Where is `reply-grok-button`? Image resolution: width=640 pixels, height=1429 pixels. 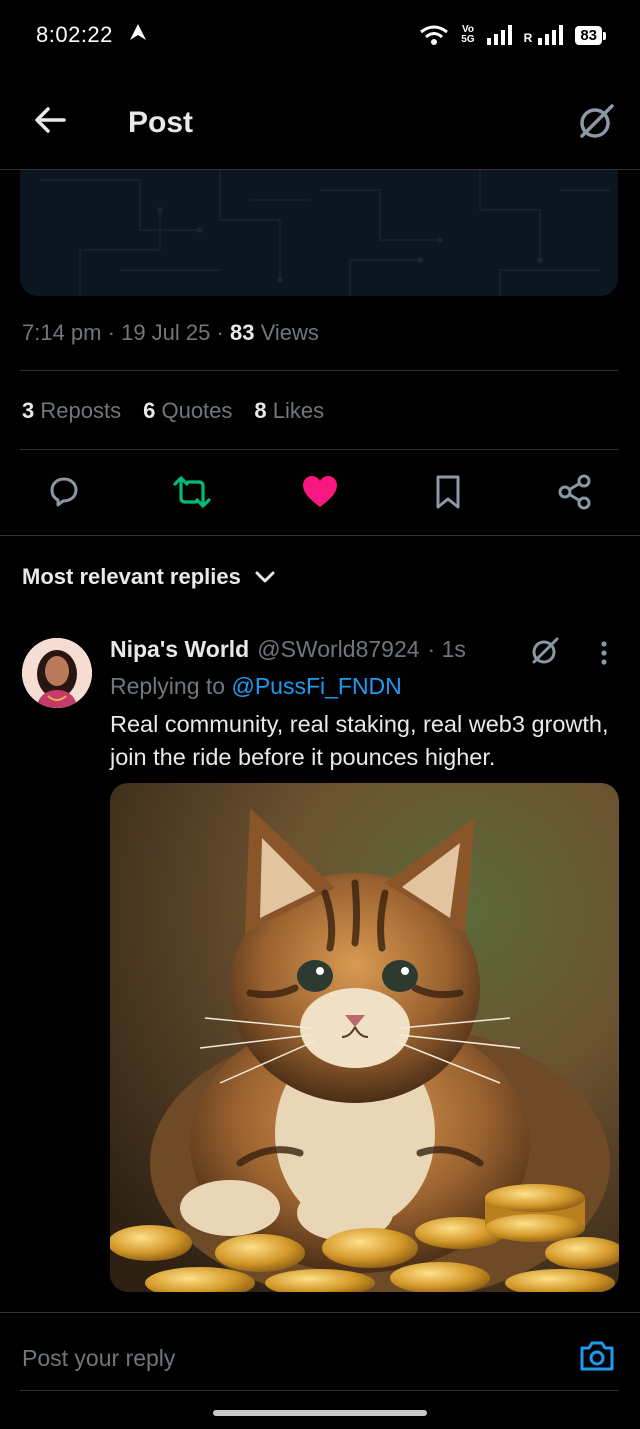
reply-grok-button is located at coordinates (545, 651).